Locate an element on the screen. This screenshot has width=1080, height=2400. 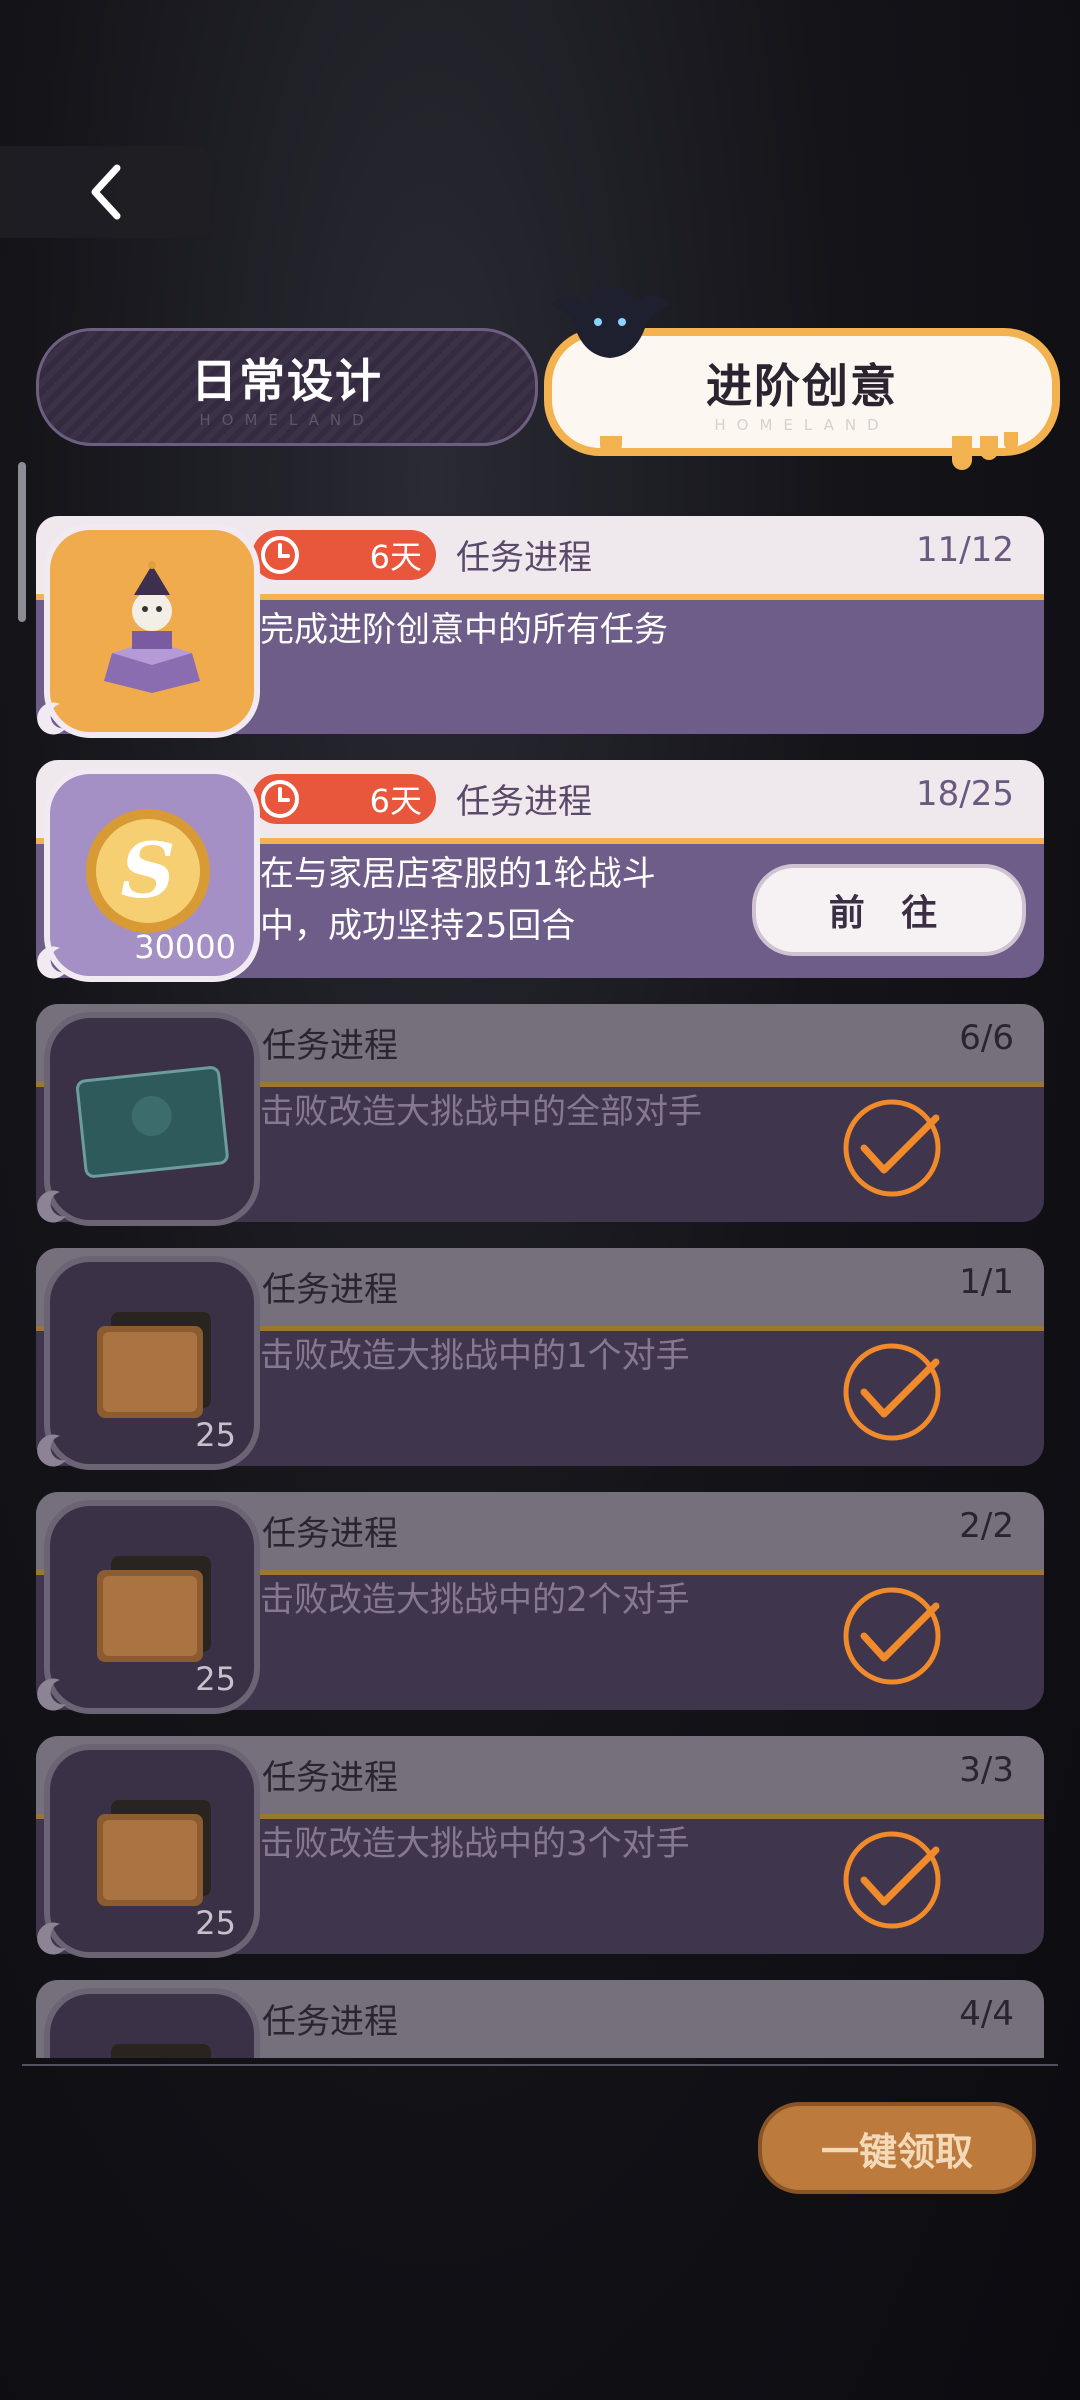
chevron-left-icon is located at coordinates (106, 192).